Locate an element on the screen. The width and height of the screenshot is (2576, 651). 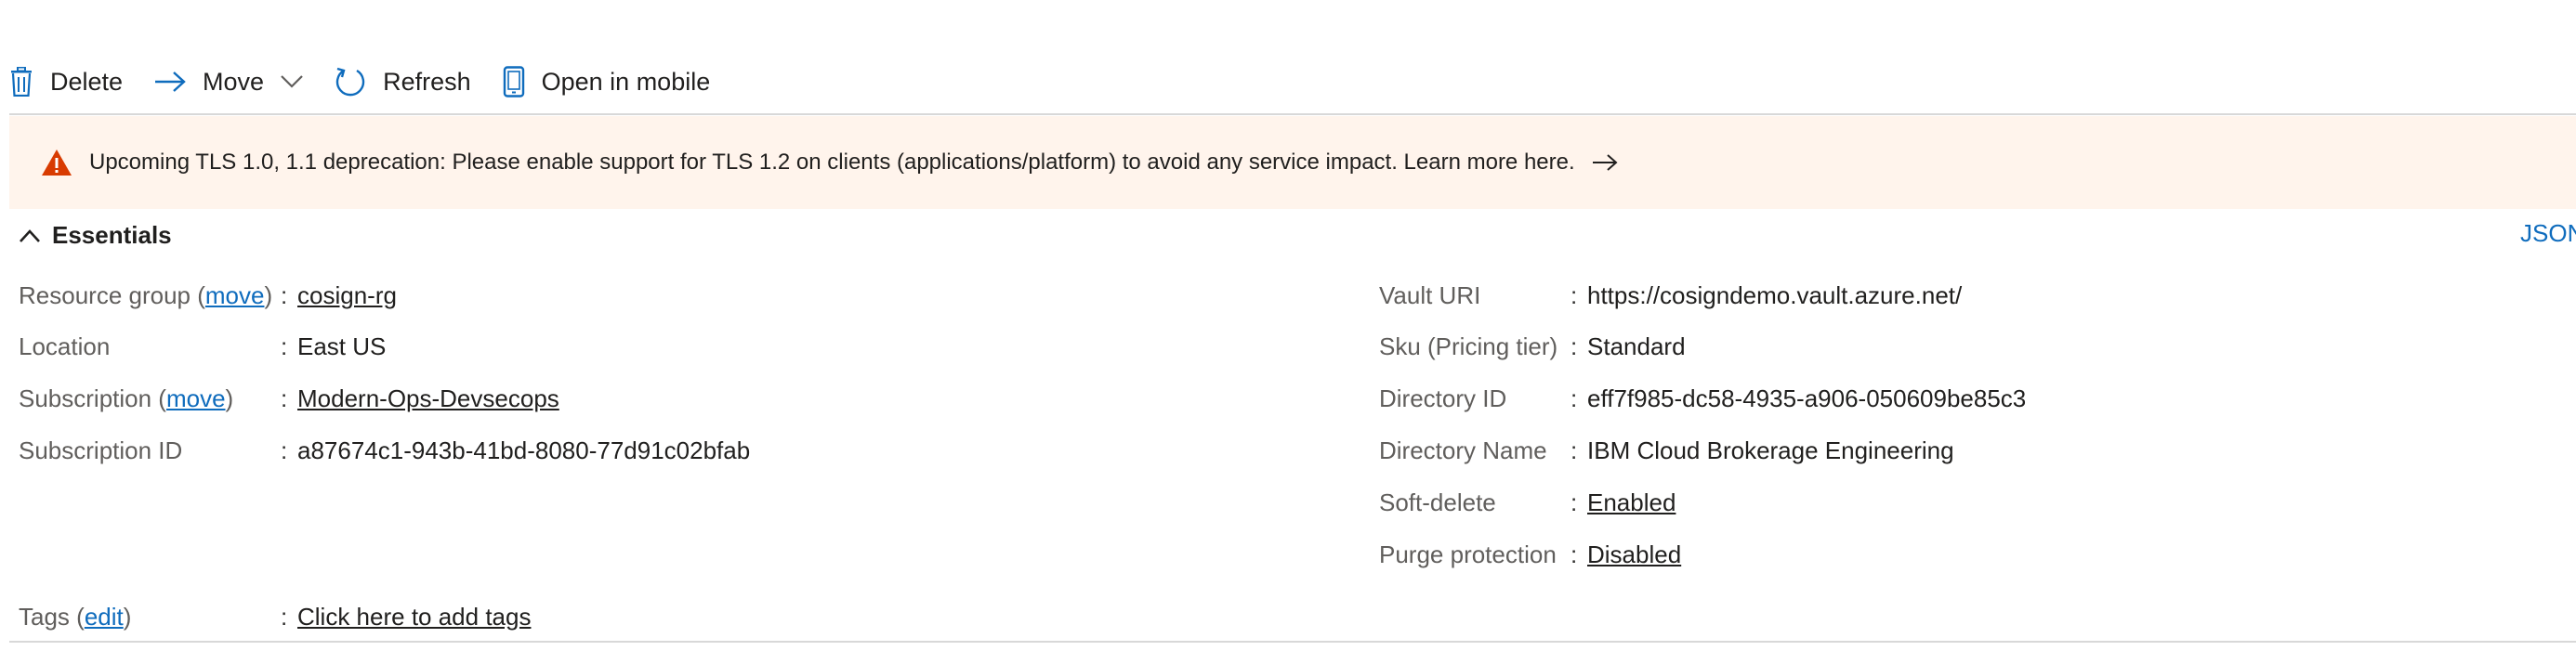
refresh-icon is located at coordinates (350, 82).